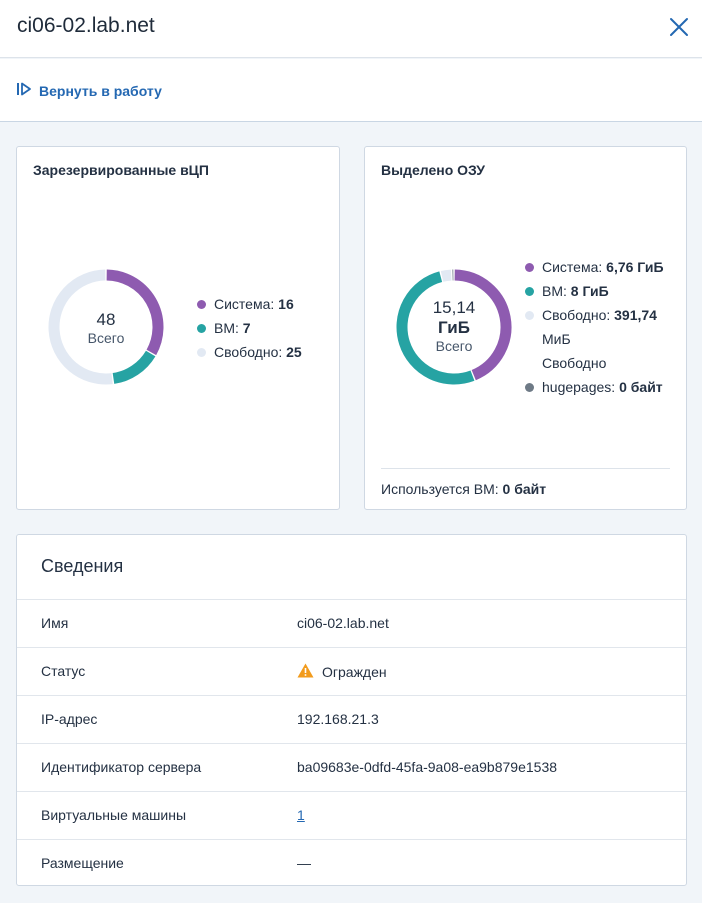 The image size is (702, 903). I want to click on cpu-legend: Система: 16 ВМ: 7 Свободно: 25, so click(249, 328).